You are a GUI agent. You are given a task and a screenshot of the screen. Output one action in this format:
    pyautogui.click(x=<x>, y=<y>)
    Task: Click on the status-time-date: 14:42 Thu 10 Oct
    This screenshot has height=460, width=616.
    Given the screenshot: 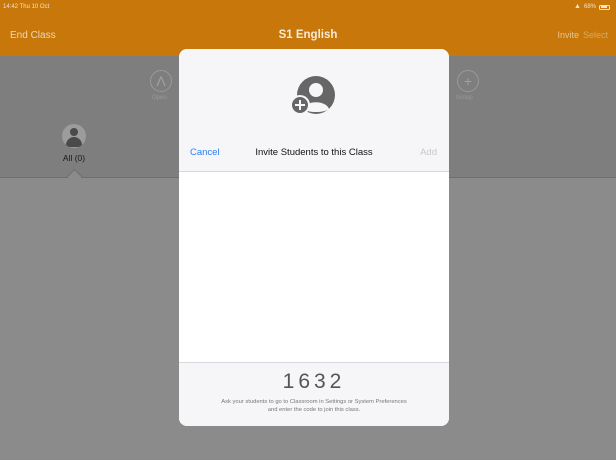 What is the action you would take?
    pyautogui.click(x=26, y=7)
    